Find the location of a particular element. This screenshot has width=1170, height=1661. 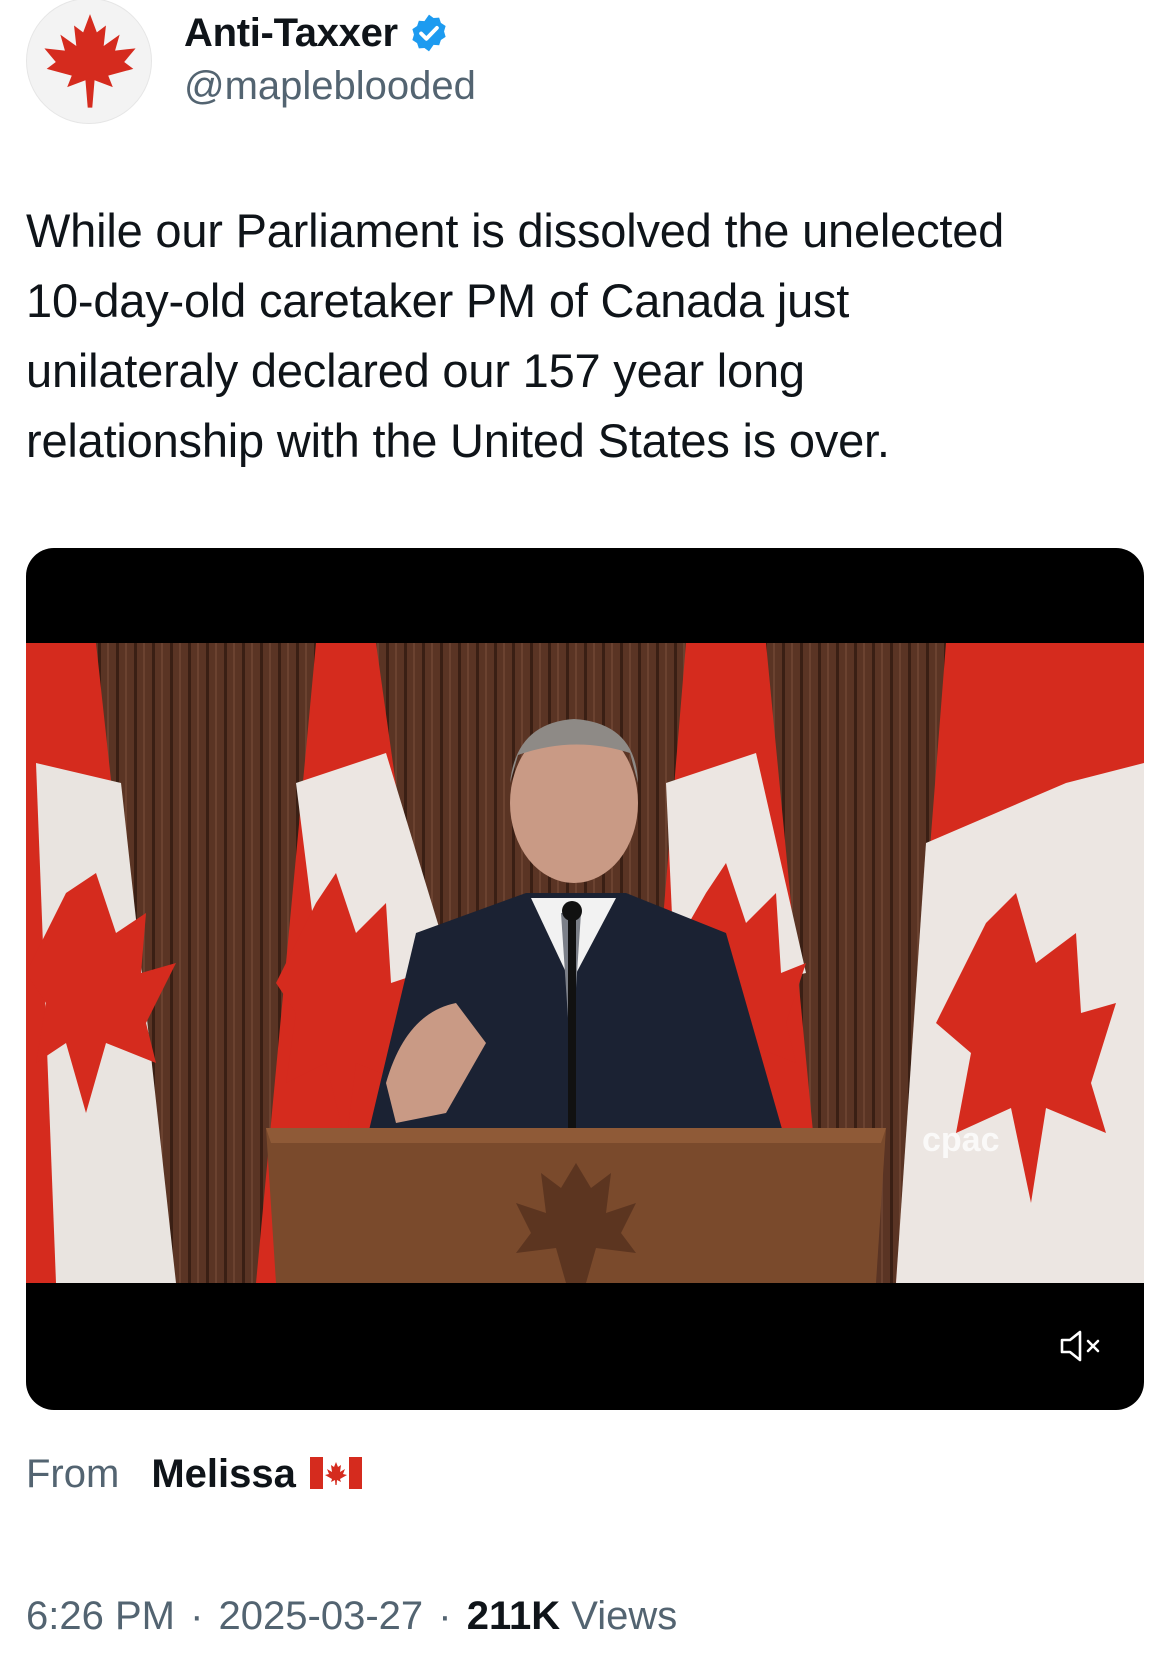

views-count: 211K is located at coordinates (513, 1616).